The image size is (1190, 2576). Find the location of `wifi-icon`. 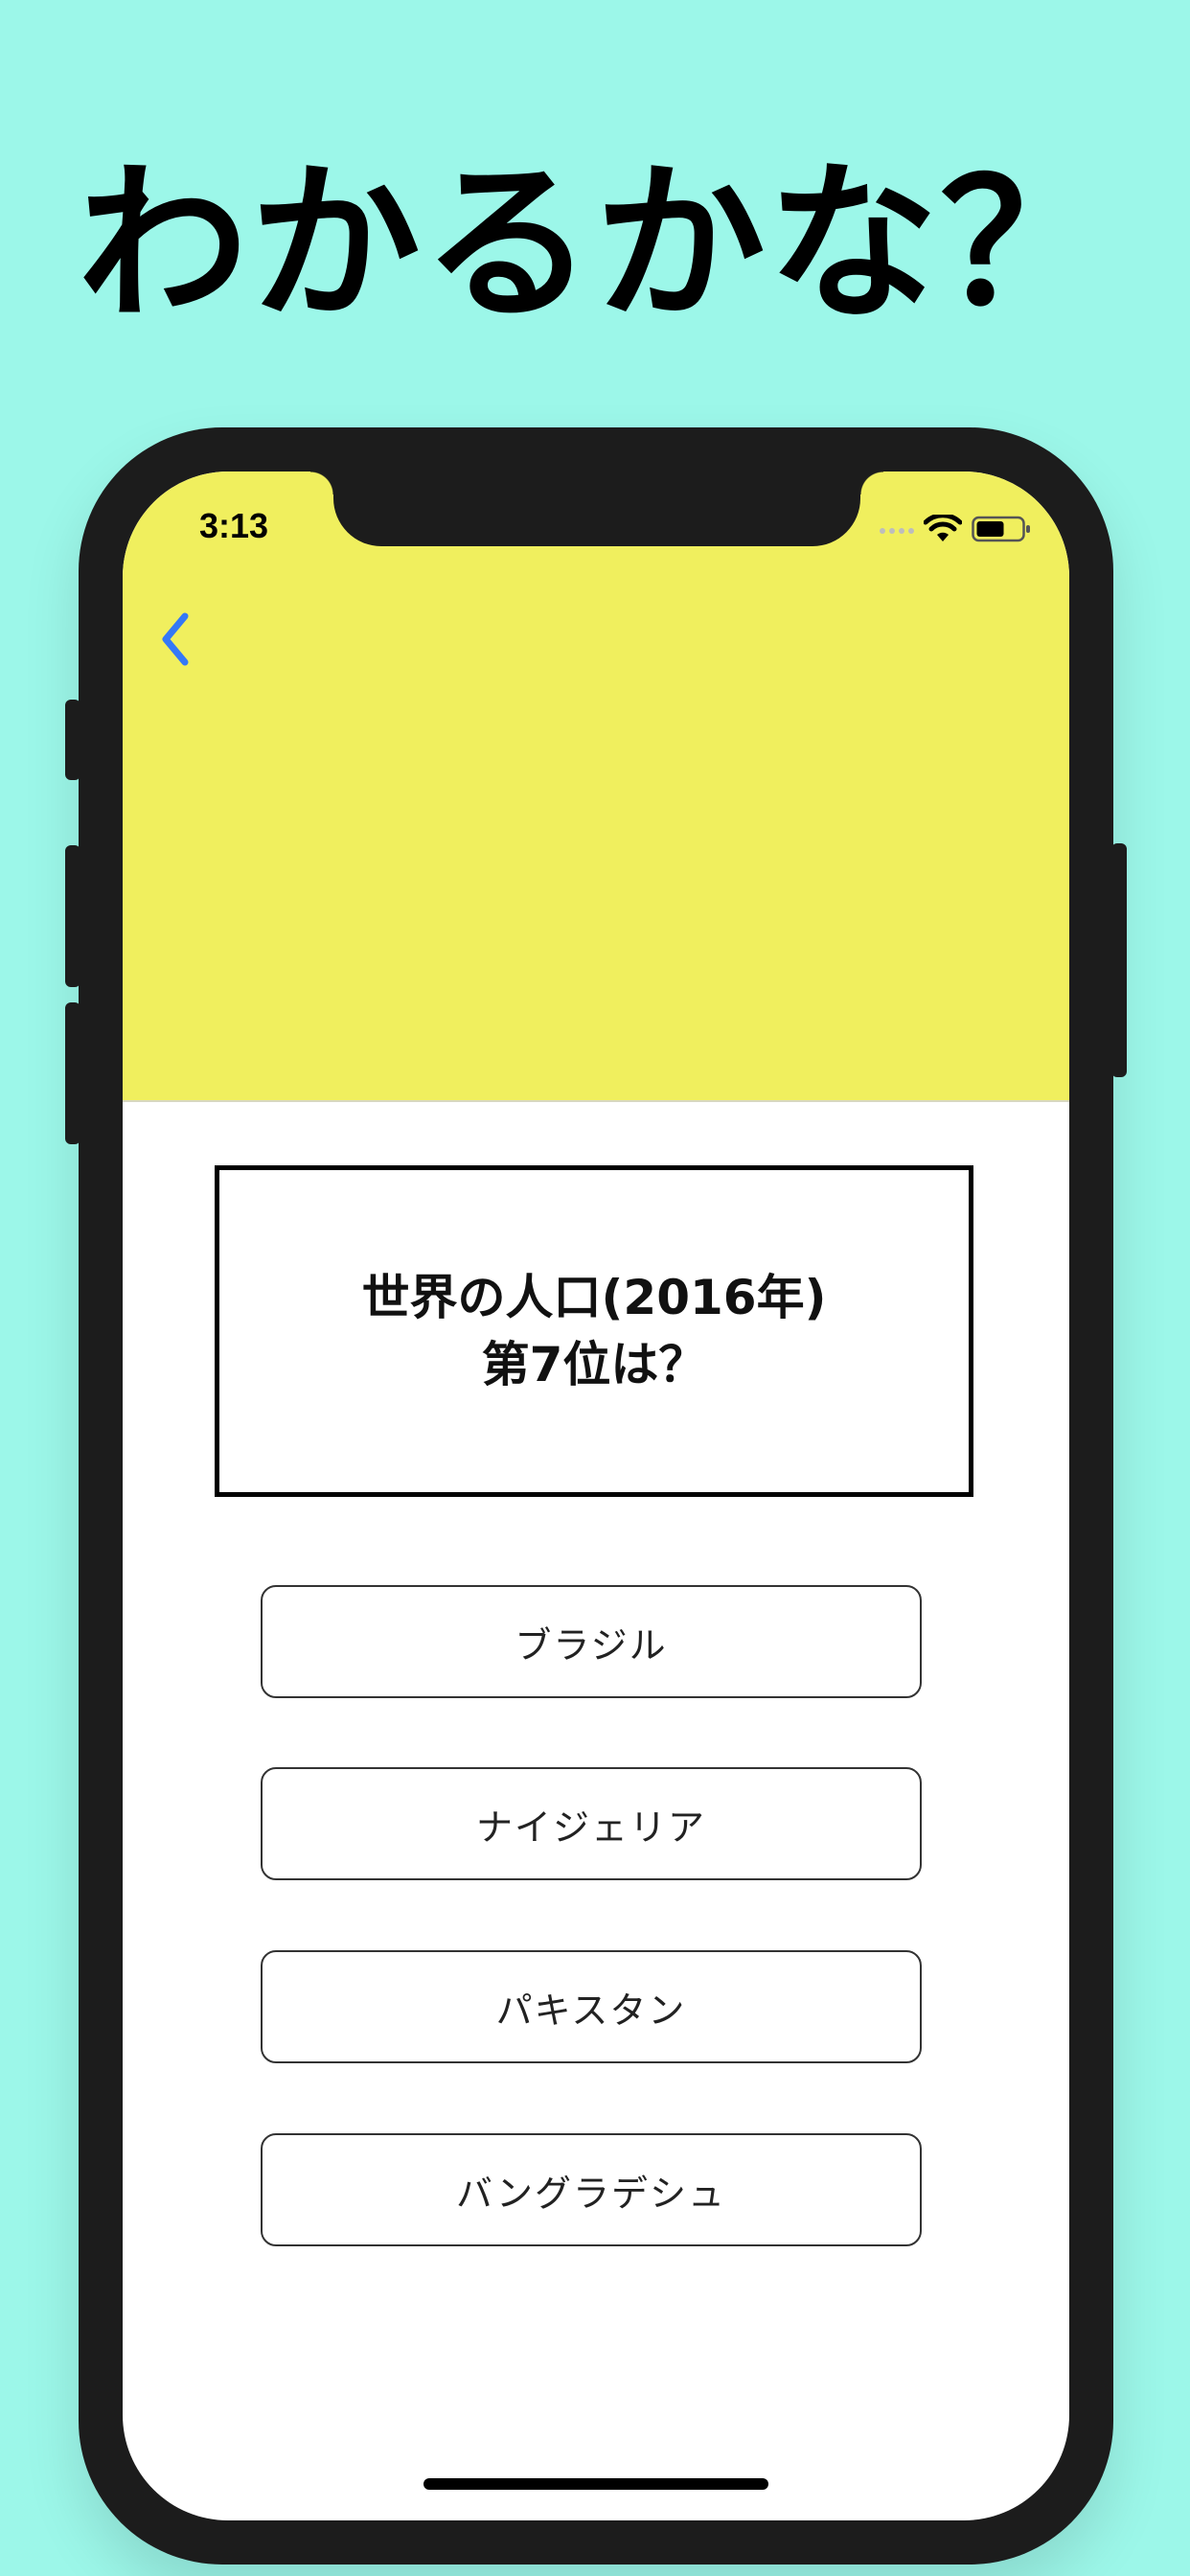

wifi-icon is located at coordinates (943, 528).